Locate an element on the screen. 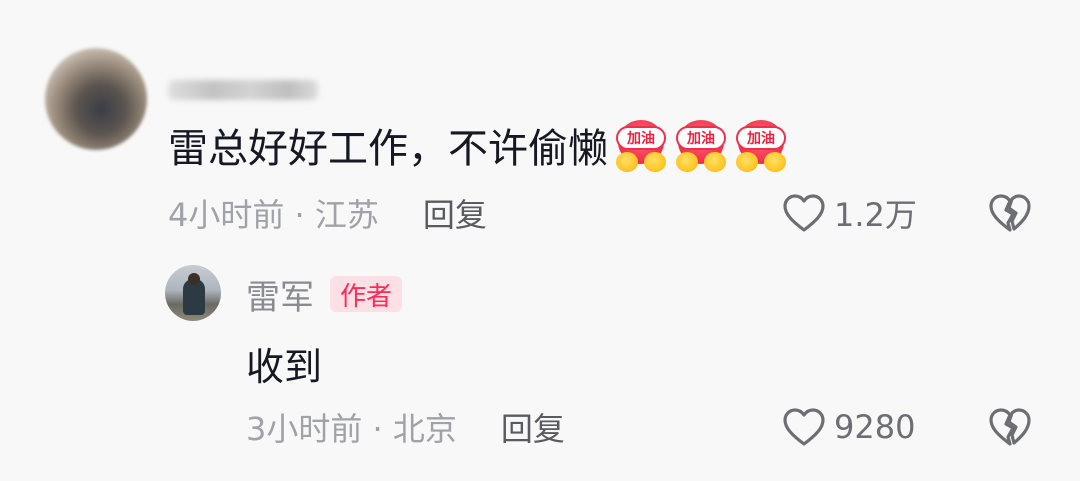 The height and width of the screenshot is (481, 1080). reply-body: 收到 is located at coordinates (284, 366).